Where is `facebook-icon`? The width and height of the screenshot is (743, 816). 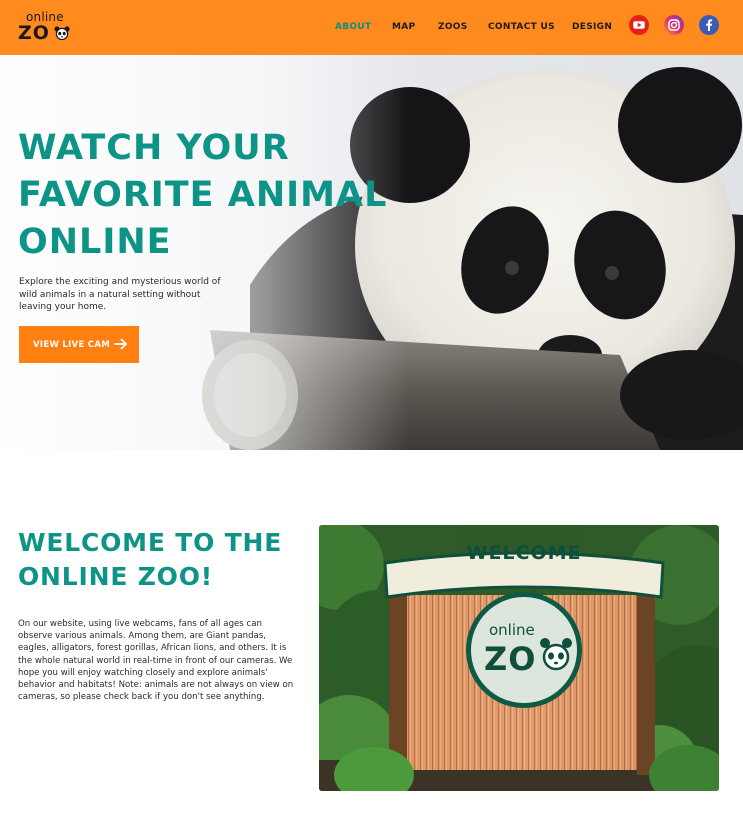 facebook-icon is located at coordinates (709, 25).